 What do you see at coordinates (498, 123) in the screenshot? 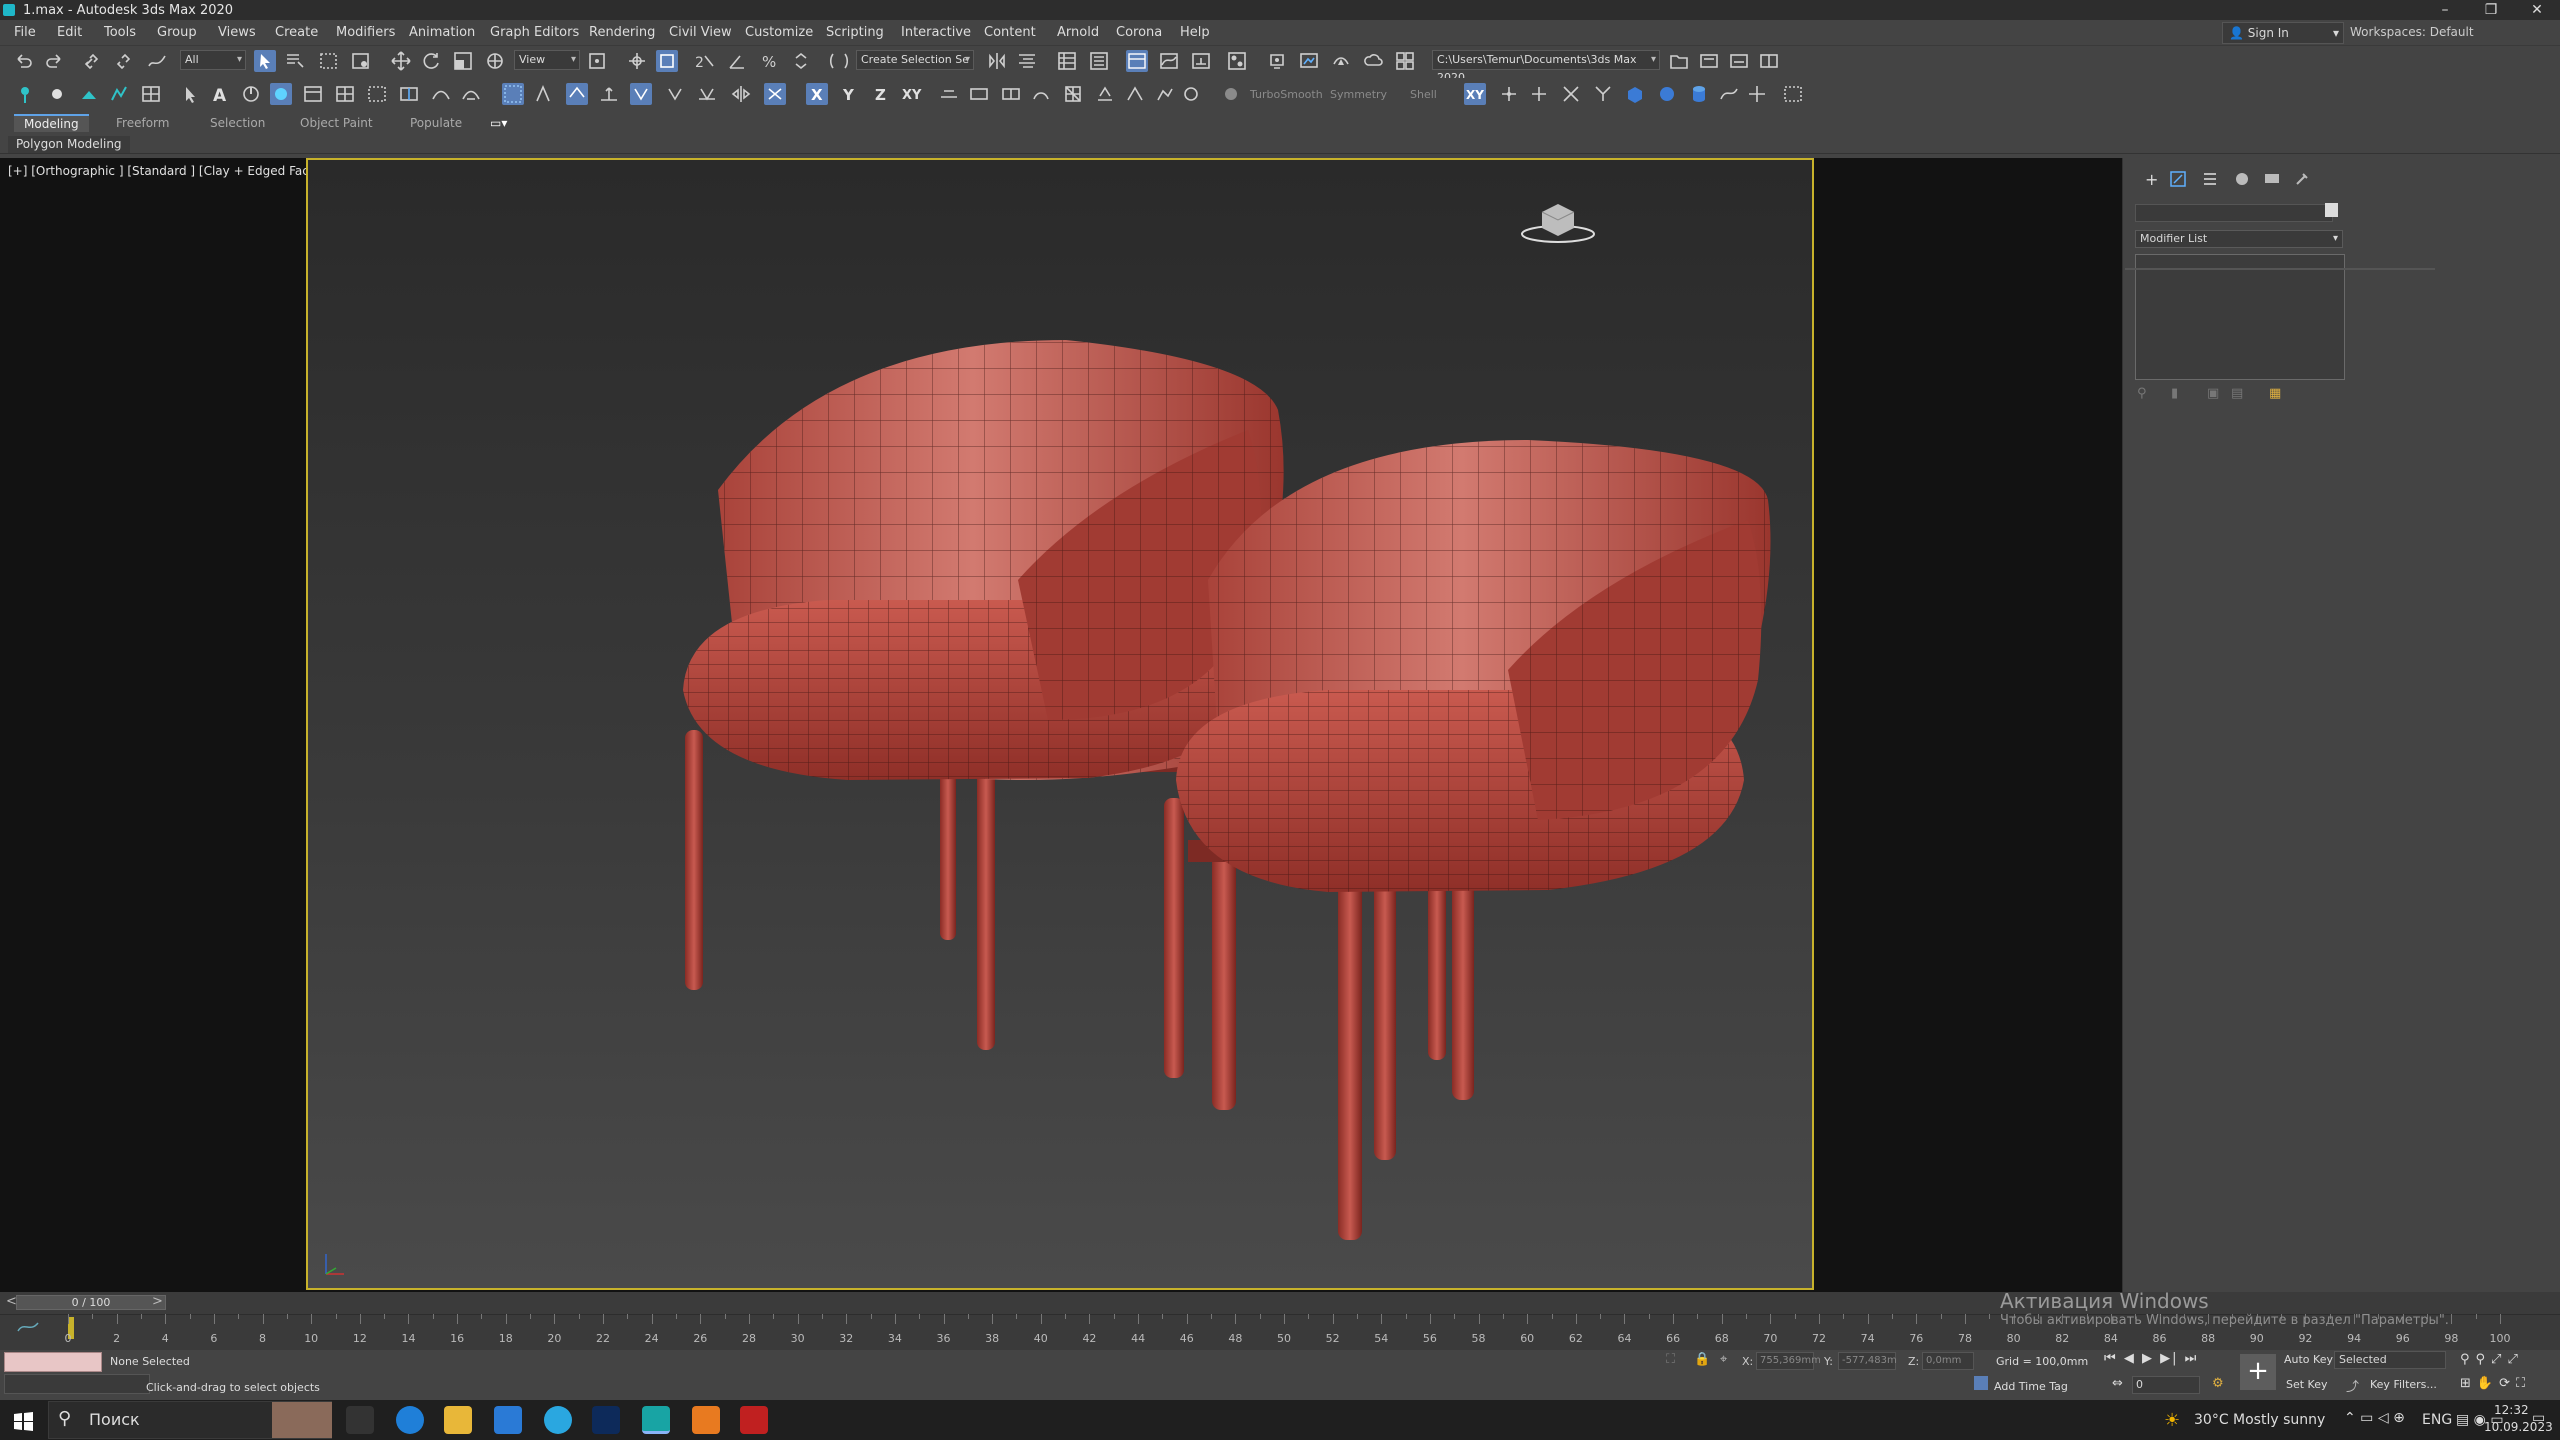
I see `ribbon-options-icon: ▭▾` at bounding box center [498, 123].